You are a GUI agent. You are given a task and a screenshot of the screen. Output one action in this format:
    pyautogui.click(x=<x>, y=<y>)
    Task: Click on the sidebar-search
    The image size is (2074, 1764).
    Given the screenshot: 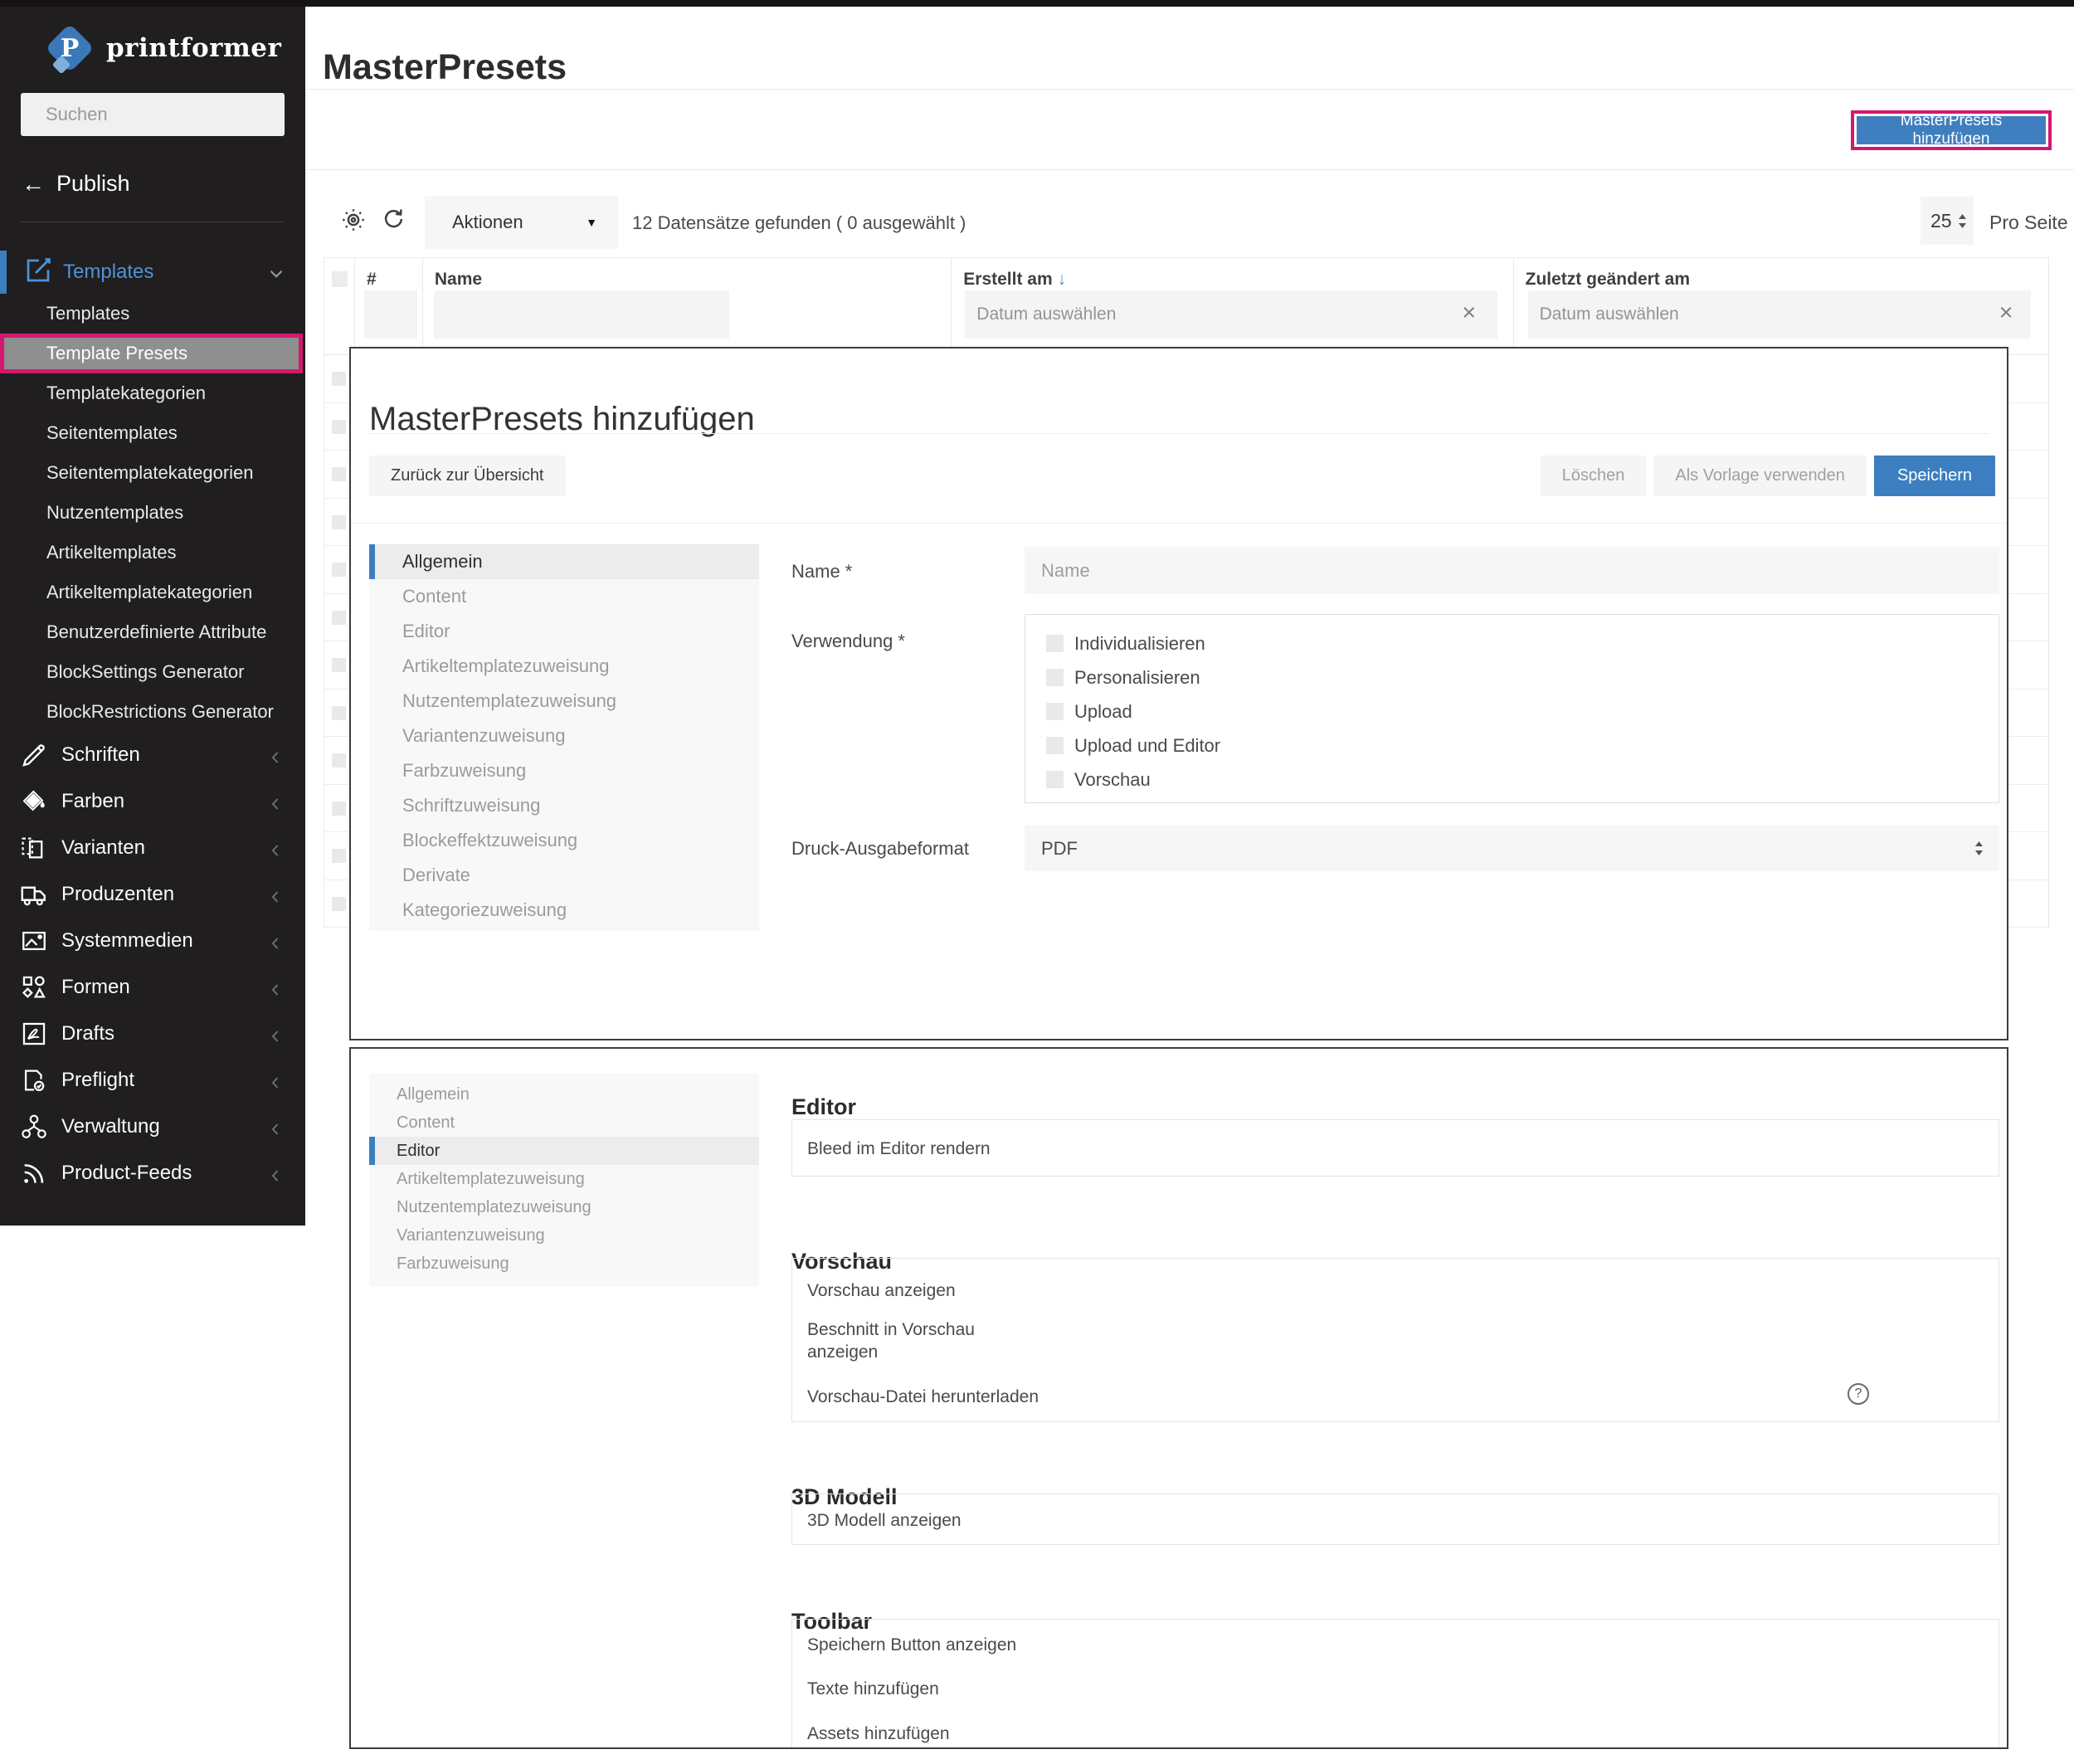 What is the action you would take?
    pyautogui.click(x=153, y=114)
    